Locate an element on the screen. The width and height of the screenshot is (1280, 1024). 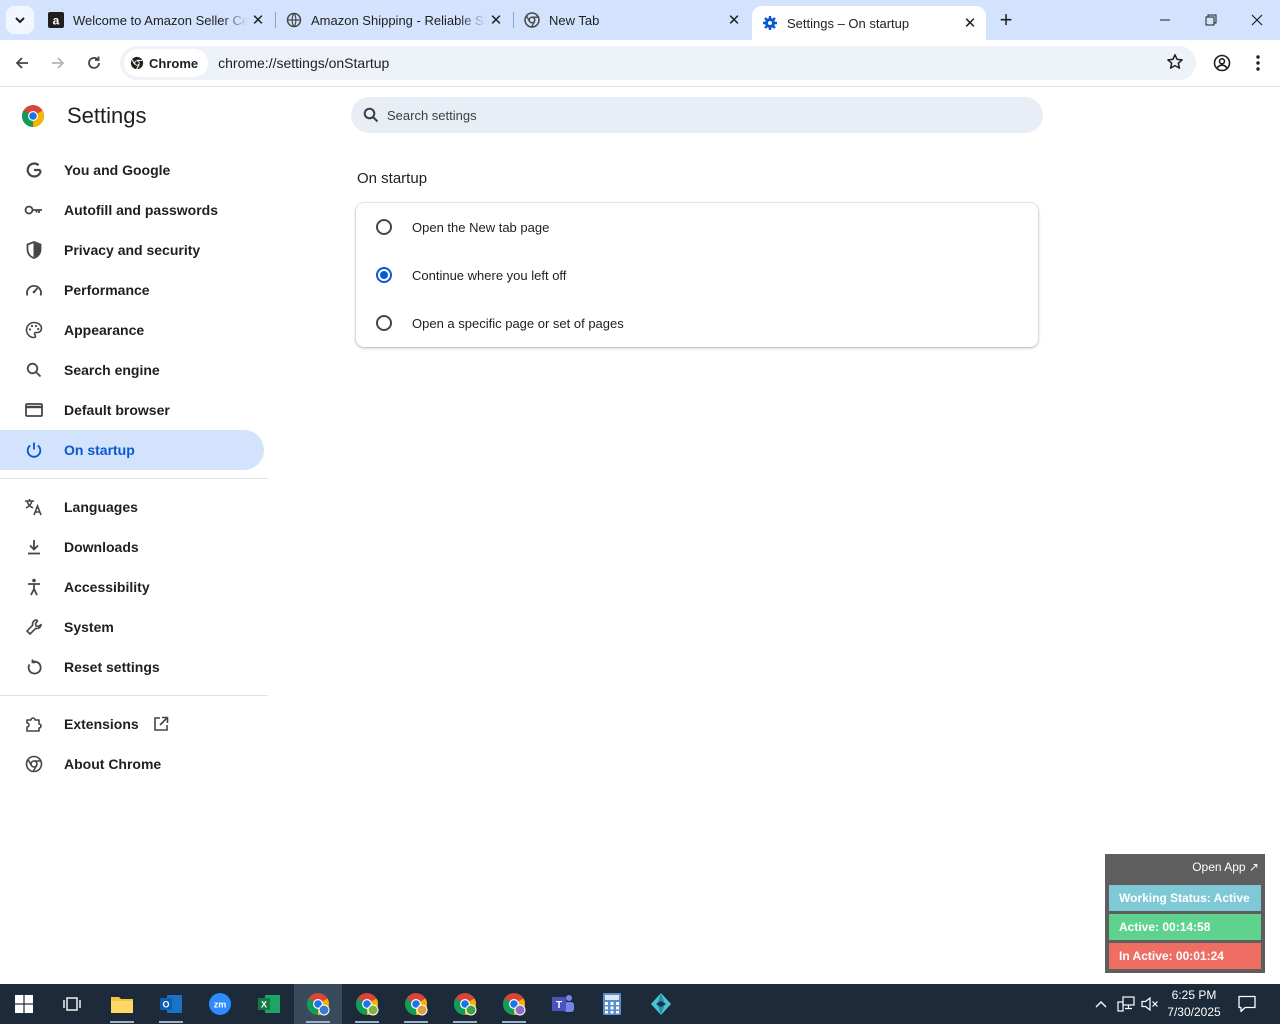
tray-network is located at coordinates (1126, 1004).